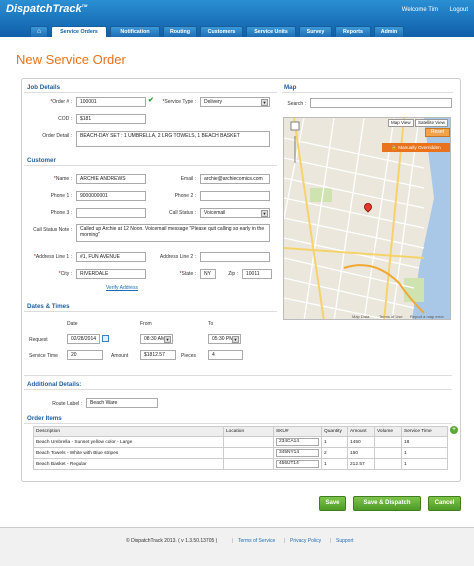 This screenshot has width=474, height=566. I want to click on from-time-select: 08:30 AM ▼, so click(156, 339).